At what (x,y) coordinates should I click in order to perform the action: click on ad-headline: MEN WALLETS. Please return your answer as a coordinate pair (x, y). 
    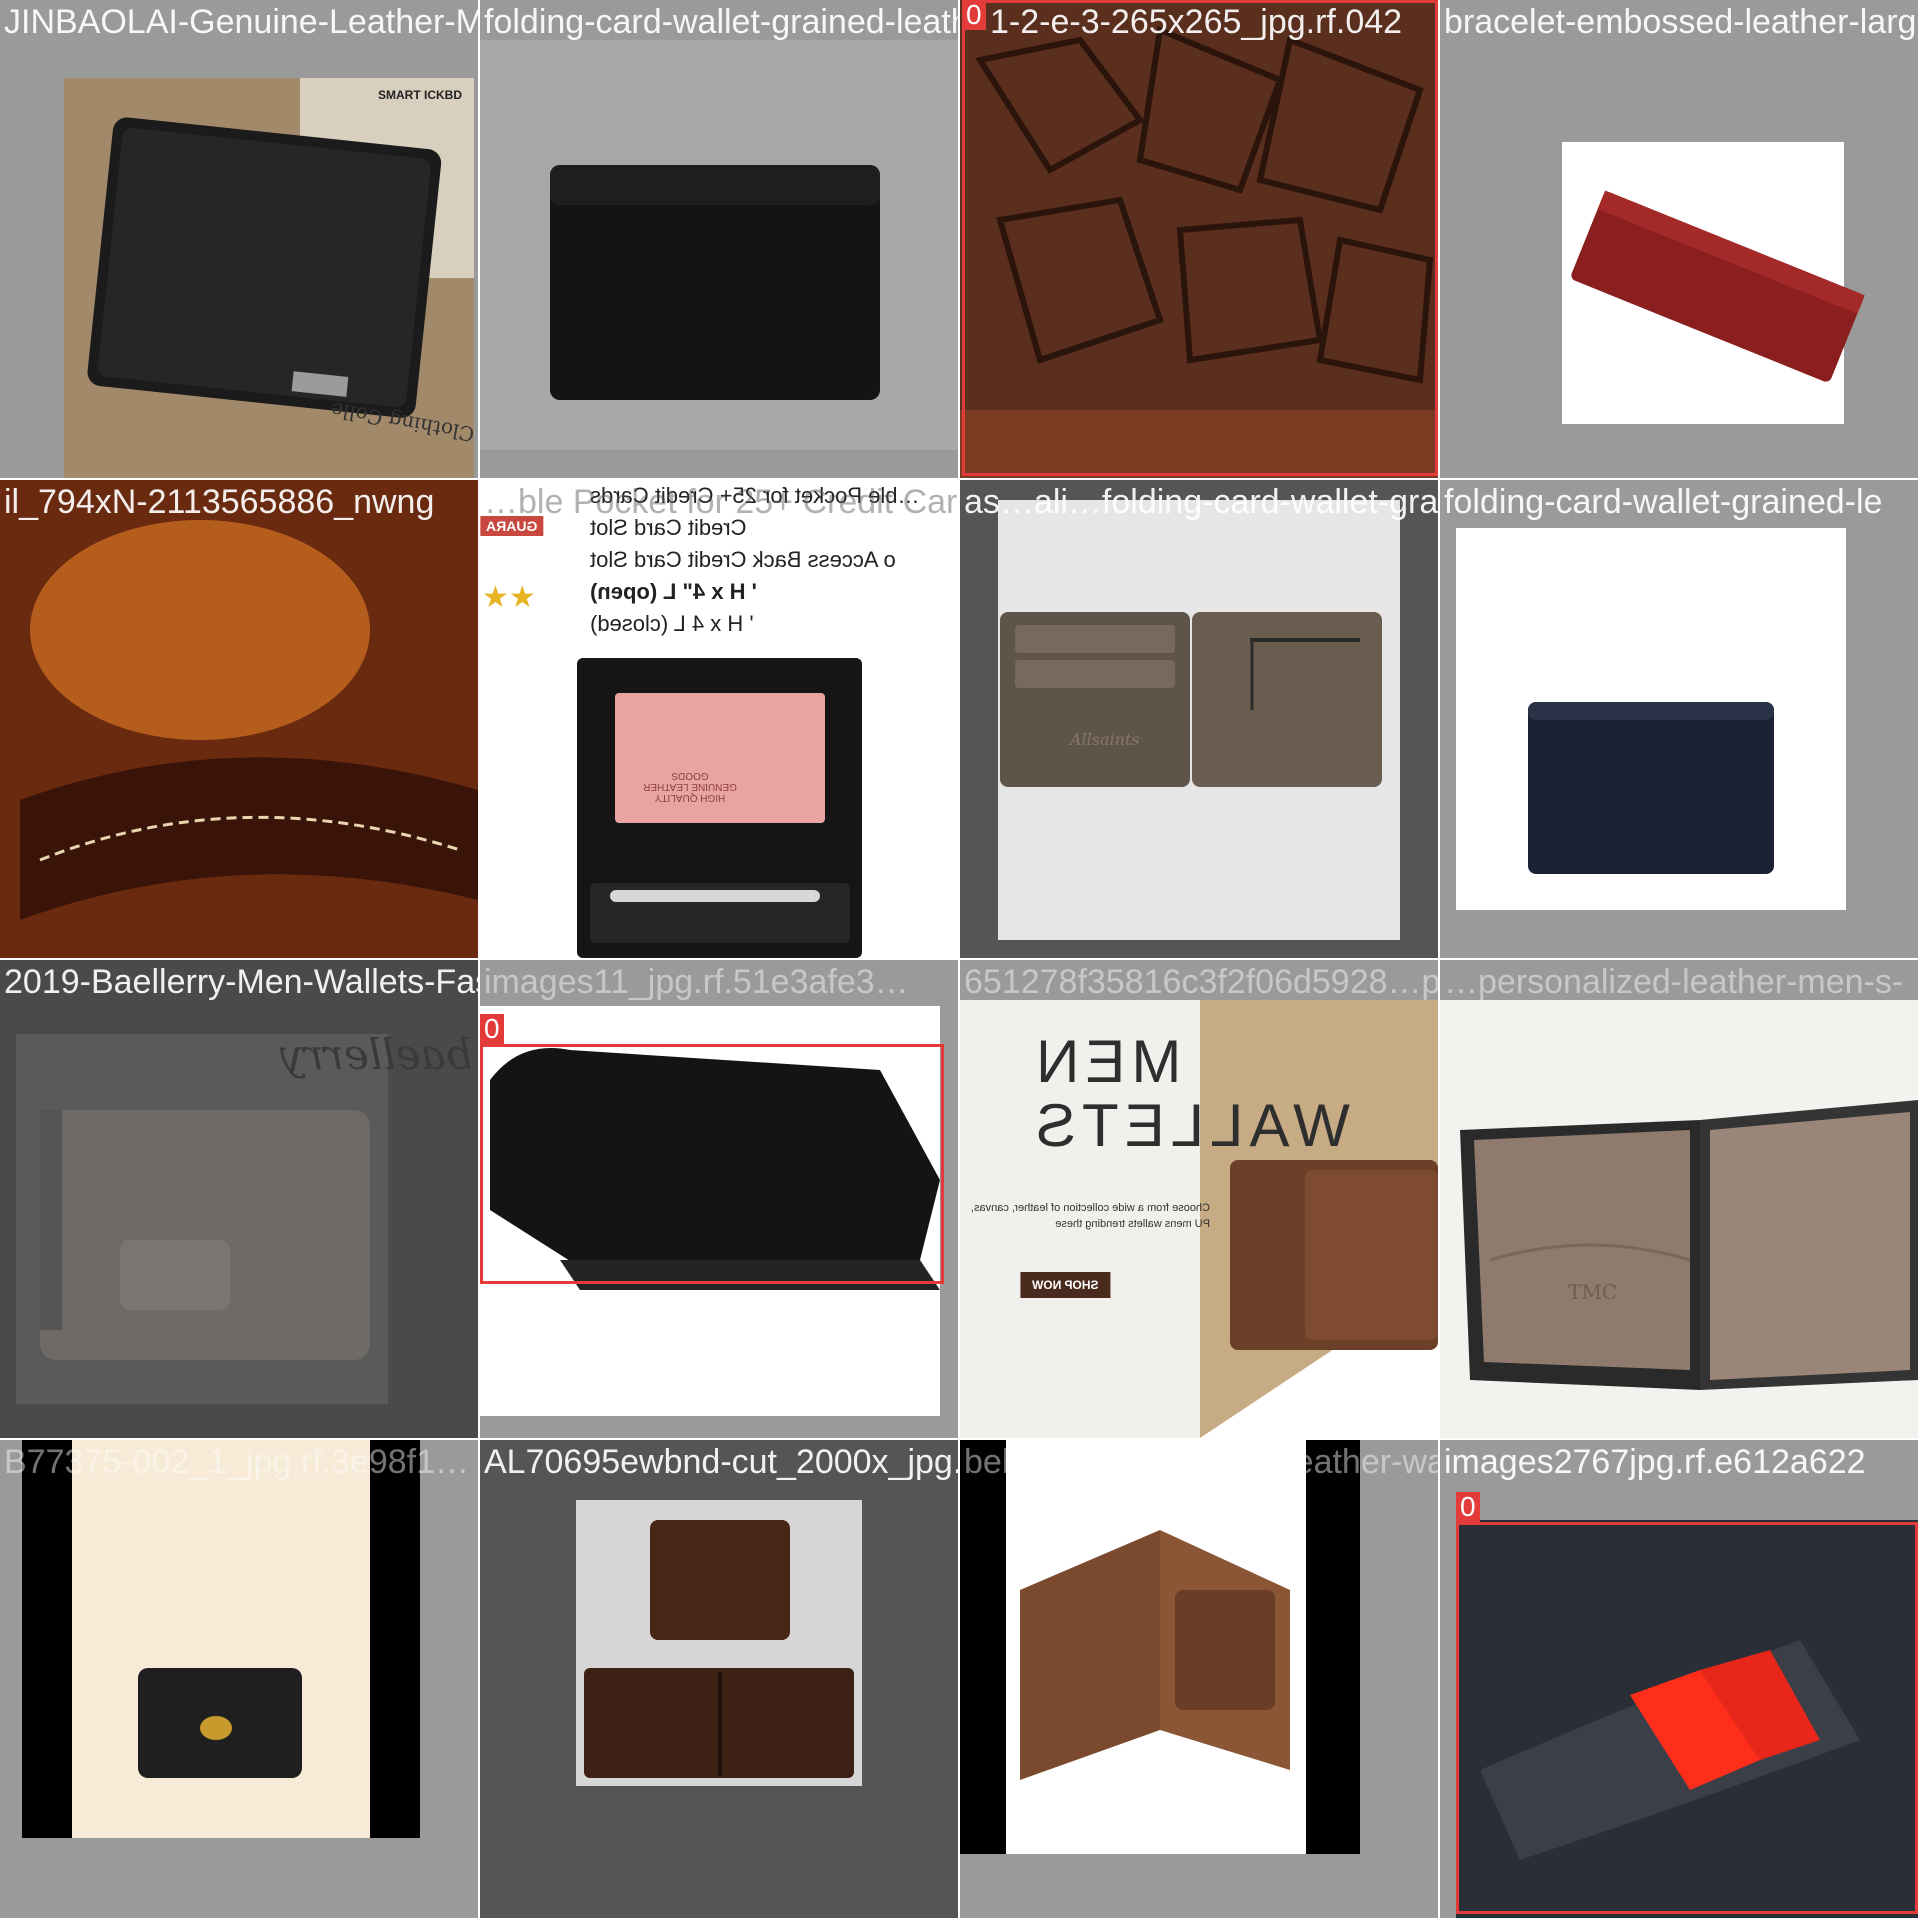
    Looking at the image, I should click on (1190, 1093).